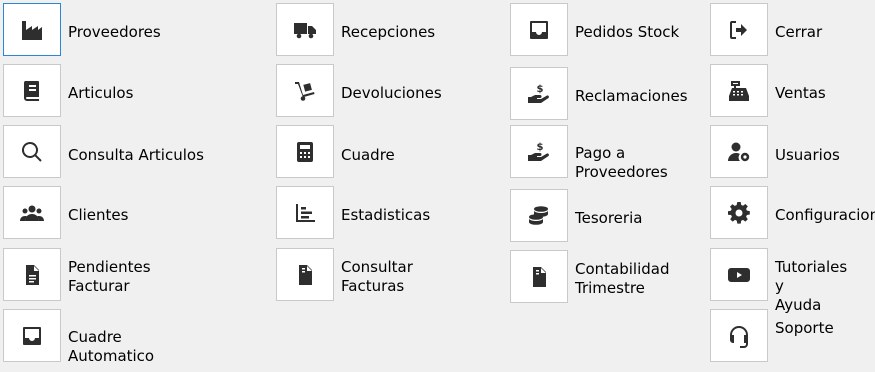  I want to click on cash-register-icon, so click(739, 90).